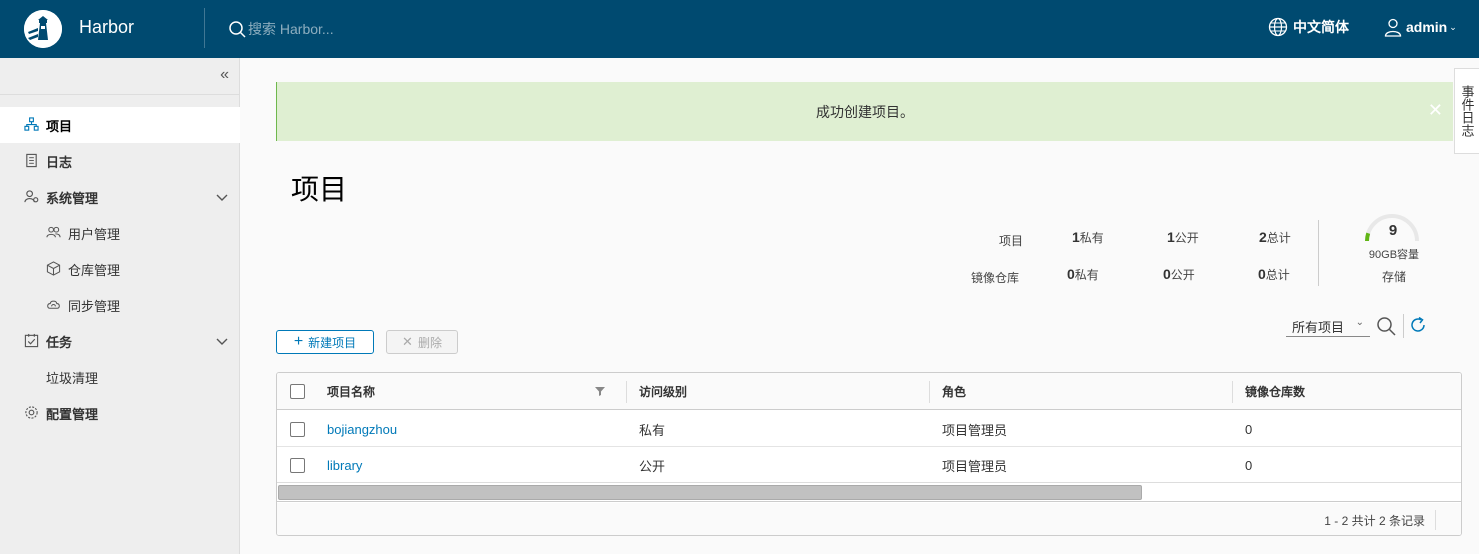 This screenshot has height=554, width=1479. What do you see at coordinates (298, 341) in the screenshot?
I see `plus-icon: +` at bounding box center [298, 341].